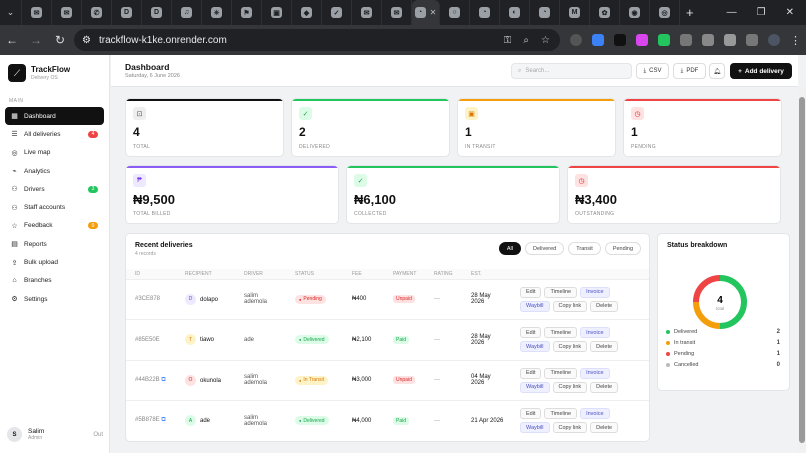  Describe the element at coordinates (54, 299) in the screenshot. I see `sidebar-item-settings: ⚙ Settings` at that location.